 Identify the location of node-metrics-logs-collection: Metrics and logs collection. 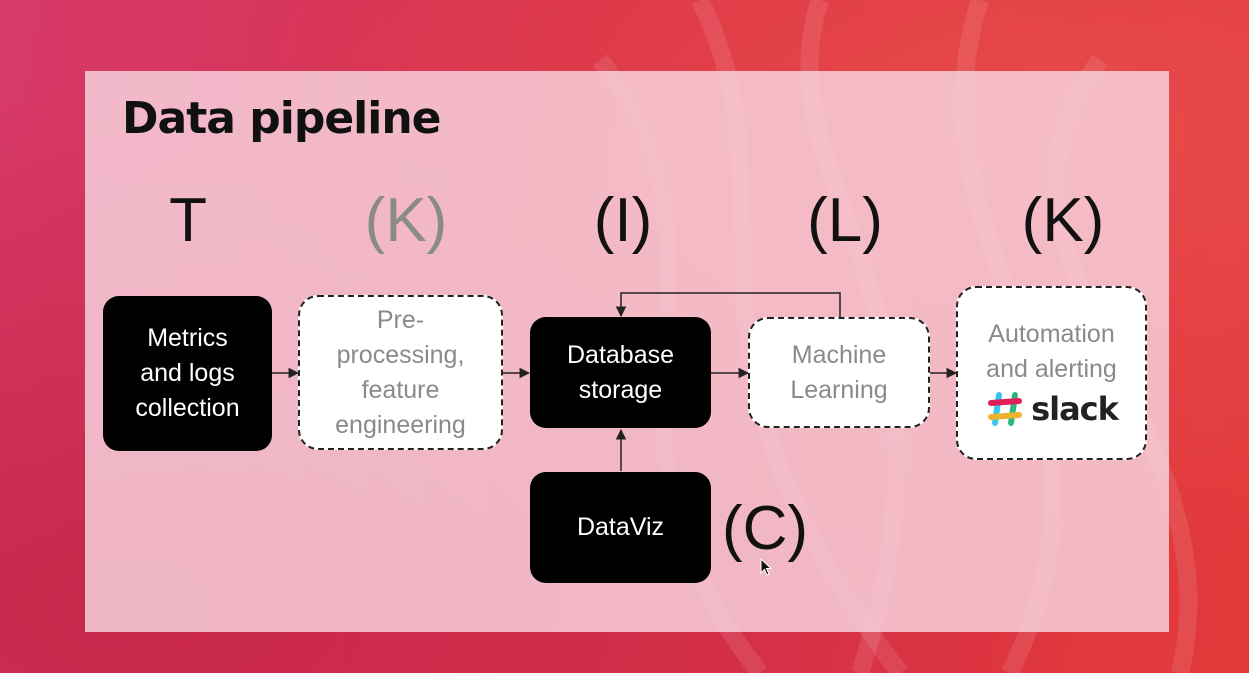
(187, 373).